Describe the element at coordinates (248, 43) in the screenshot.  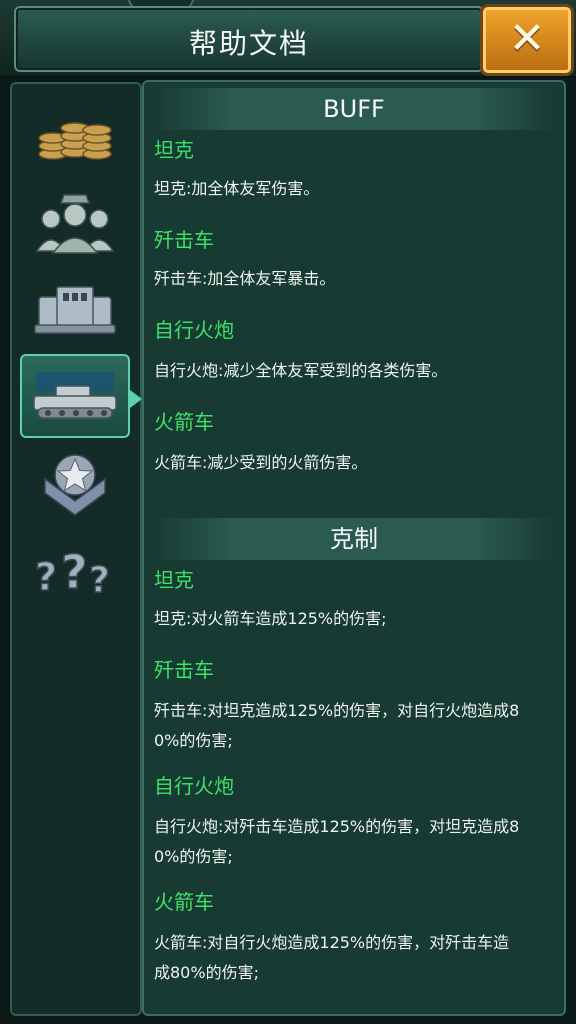
I see `page-title: 帮助文档` at that location.